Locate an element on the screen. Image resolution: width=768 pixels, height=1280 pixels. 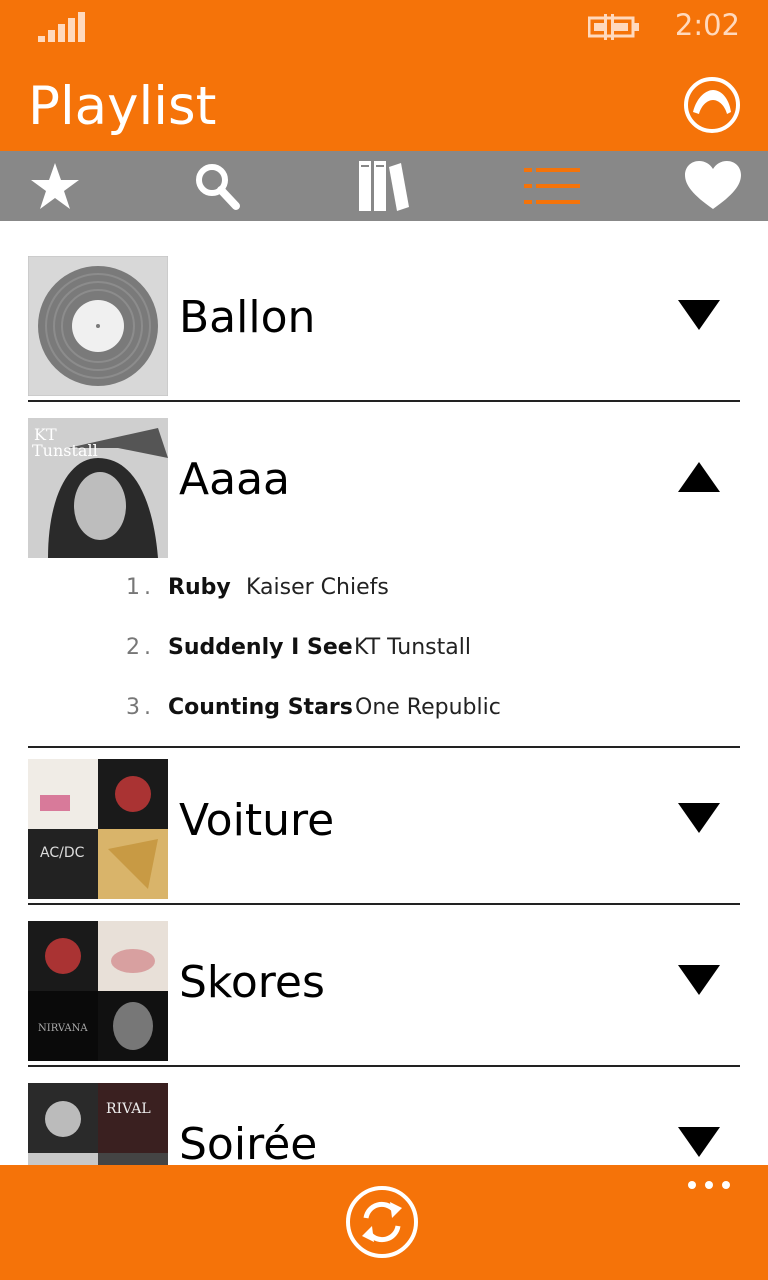
svg-text: RIVAL is located at coordinates (128, 1109).